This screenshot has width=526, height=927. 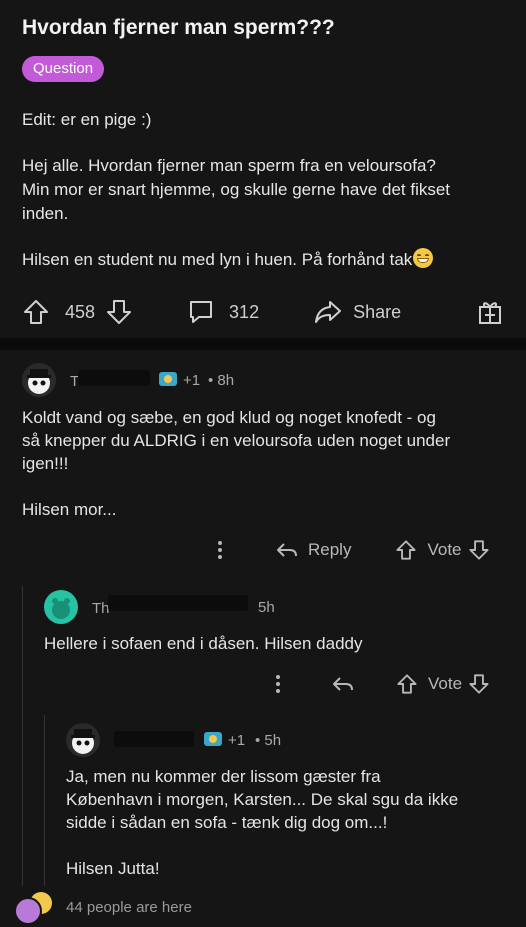 I want to click on upvote-count: 458, so click(x=80, y=311).